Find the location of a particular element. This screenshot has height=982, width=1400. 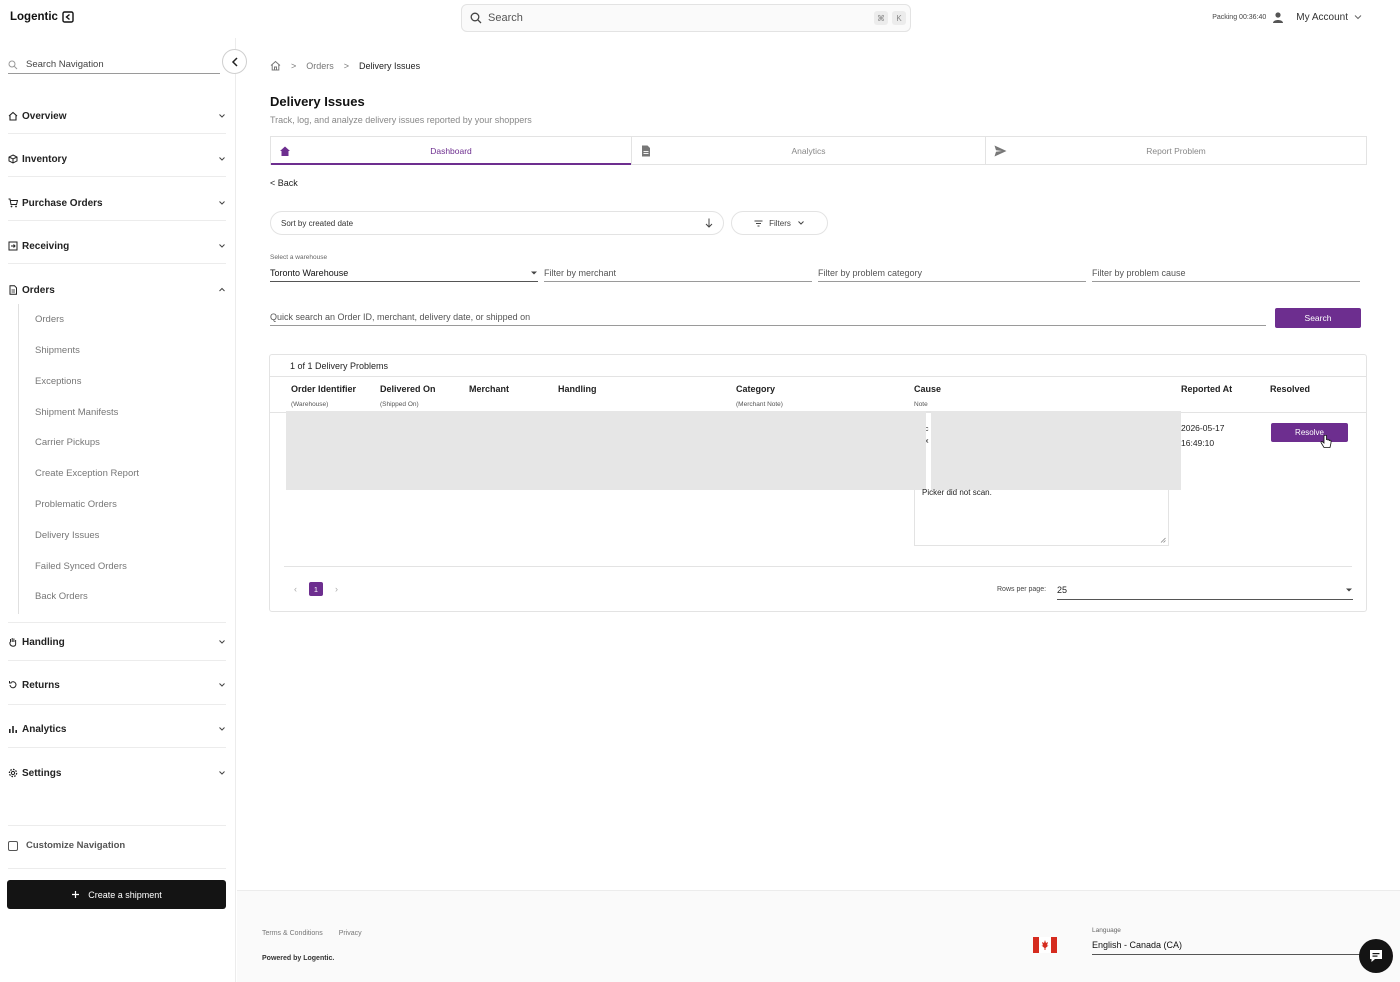

subnav-carrier-pickups: Carrier Pickups is located at coordinates (67, 442).